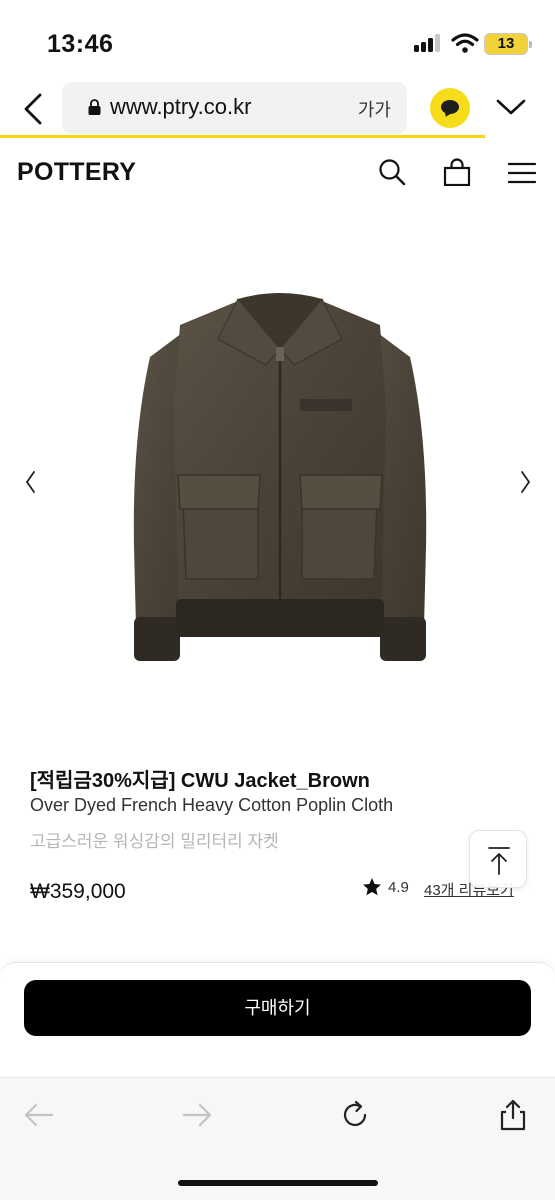 The width and height of the screenshot is (555, 1200). What do you see at coordinates (372, 887) in the screenshot?
I see `star-icon` at bounding box center [372, 887].